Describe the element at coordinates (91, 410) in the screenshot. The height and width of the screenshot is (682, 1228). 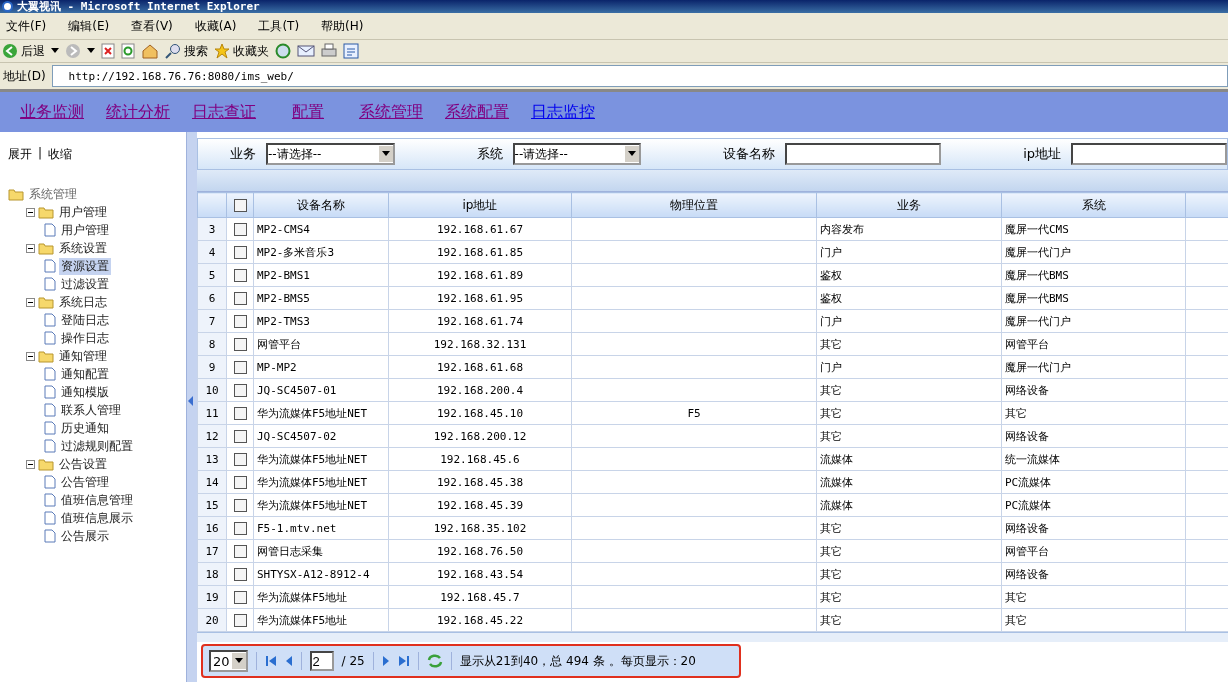
I see `tree-item: 联系人管理` at that location.